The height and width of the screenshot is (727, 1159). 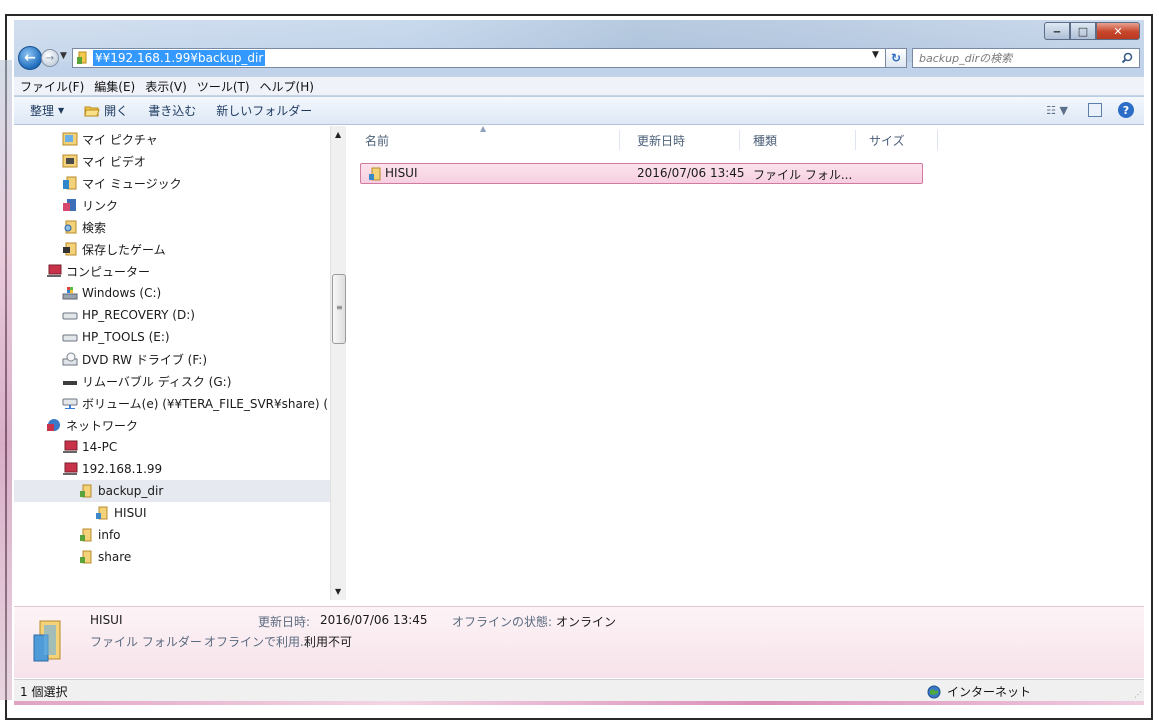 I want to click on tree-item-backup-dir: backup_dir, so click(x=180, y=491).